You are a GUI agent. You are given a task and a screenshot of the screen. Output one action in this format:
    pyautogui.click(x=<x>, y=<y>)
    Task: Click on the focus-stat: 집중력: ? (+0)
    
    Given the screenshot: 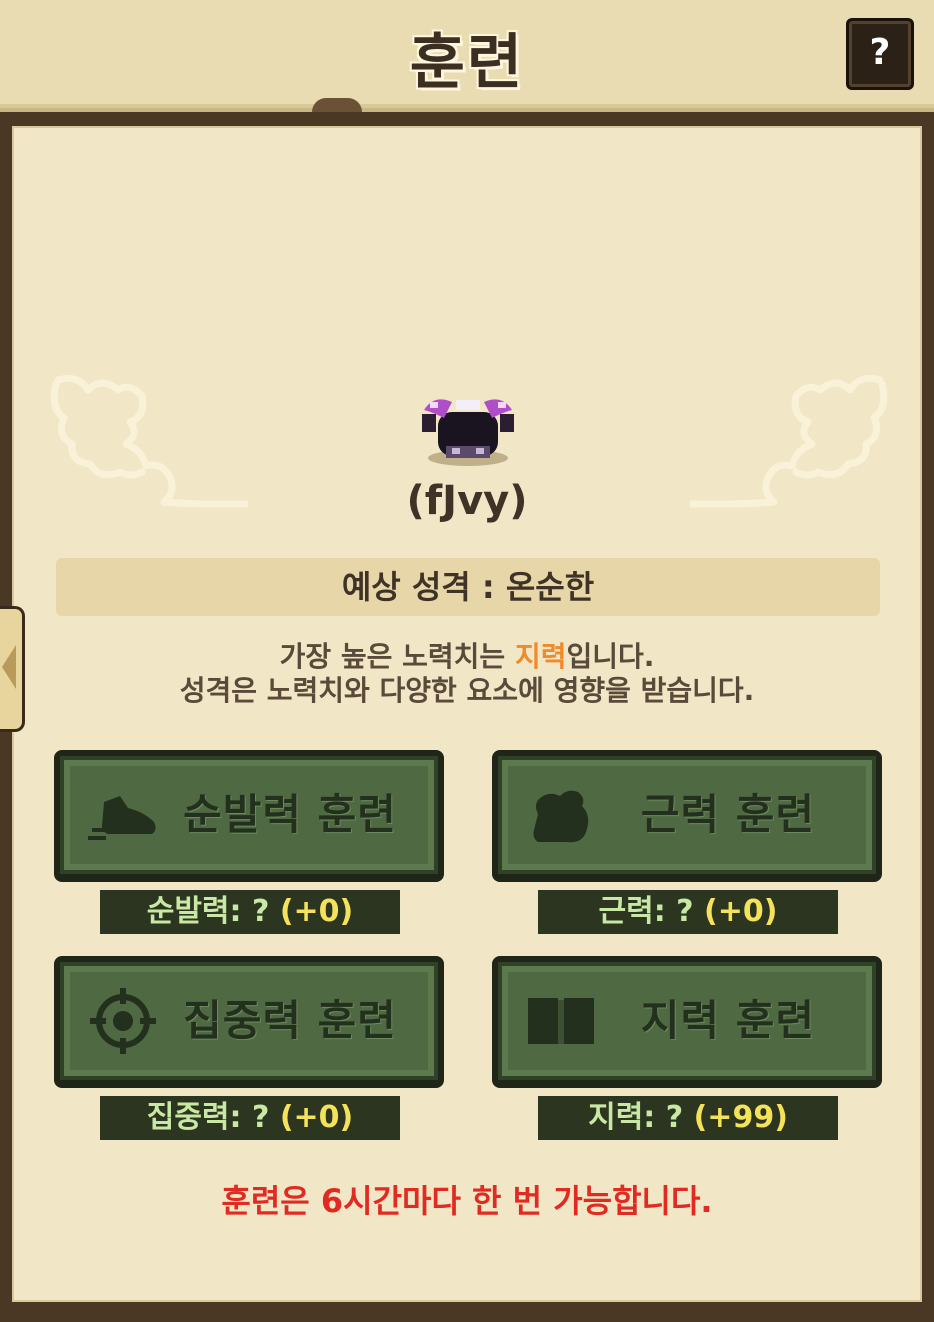 What is the action you would take?
    pyautogui.click(x=250, y=1118)
    